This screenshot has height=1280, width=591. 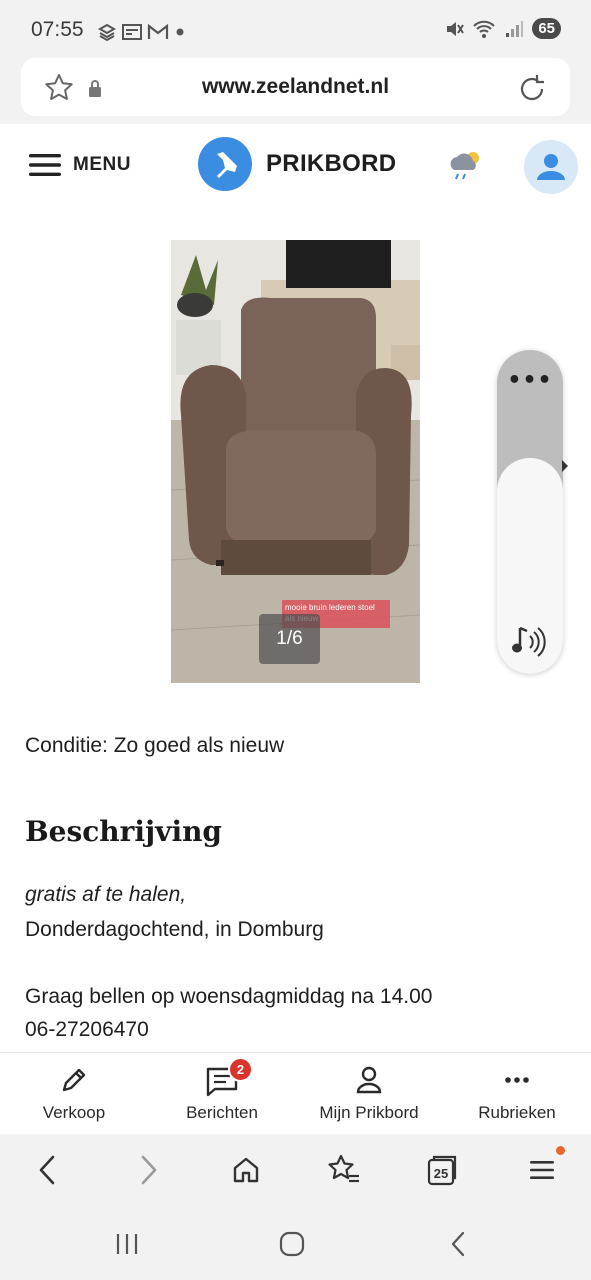 I want to click on system-navigation-bar, so click(x=295, y=1243).